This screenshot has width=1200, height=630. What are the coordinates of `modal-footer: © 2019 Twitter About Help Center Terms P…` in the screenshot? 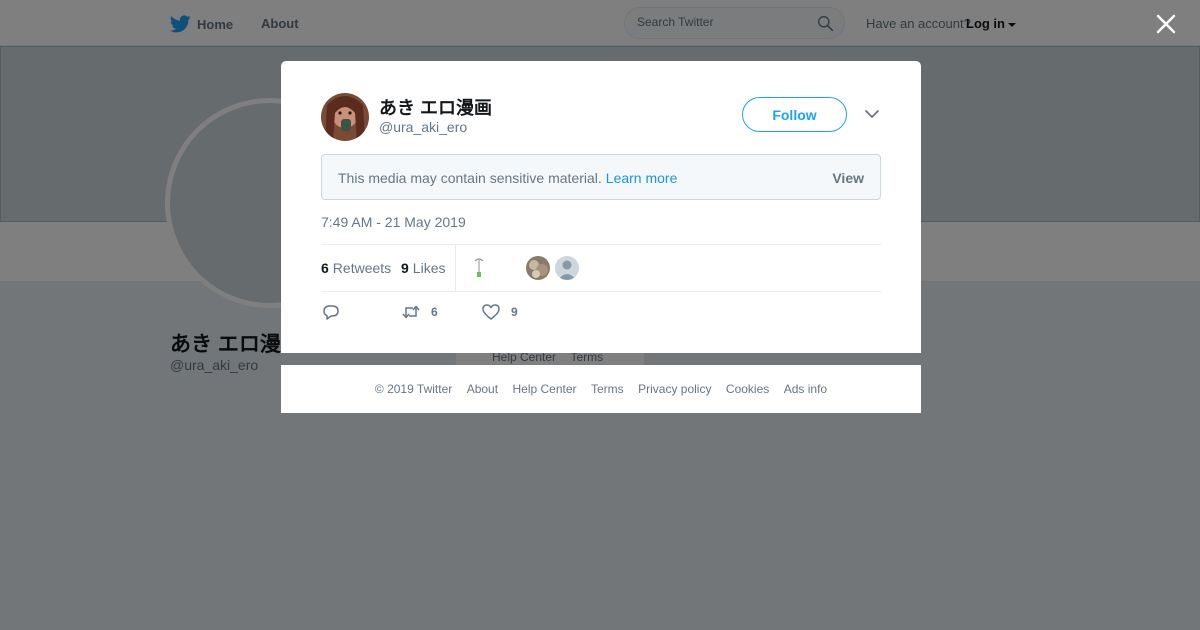 It's located at (601, 389).